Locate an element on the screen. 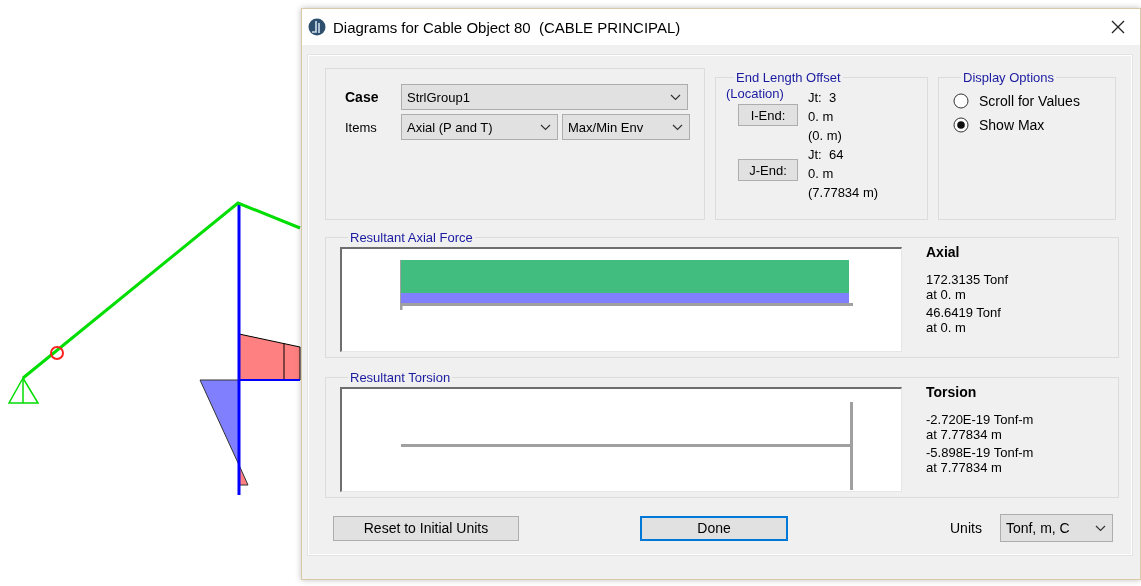  reset-units-button: Reset to Initial Units is located at coordinates (426, 528).